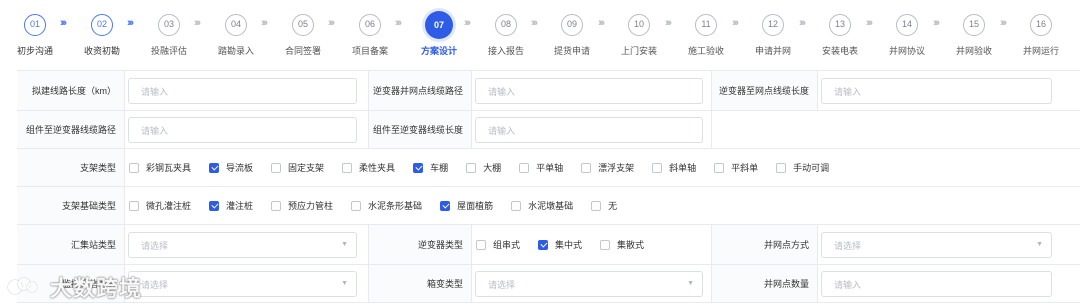 The width and height of the screenshot is (1080, 306). I want to click on checkbox-option: 手动可调, so click(802, 167).